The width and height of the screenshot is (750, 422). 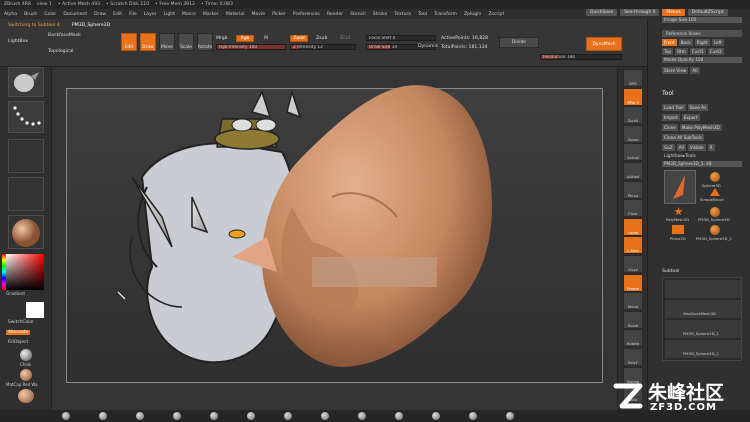 What do you see at coordinates (50, 14) in the screenshot?
I see `menu-color: Color` at bounding box center [50, 14].